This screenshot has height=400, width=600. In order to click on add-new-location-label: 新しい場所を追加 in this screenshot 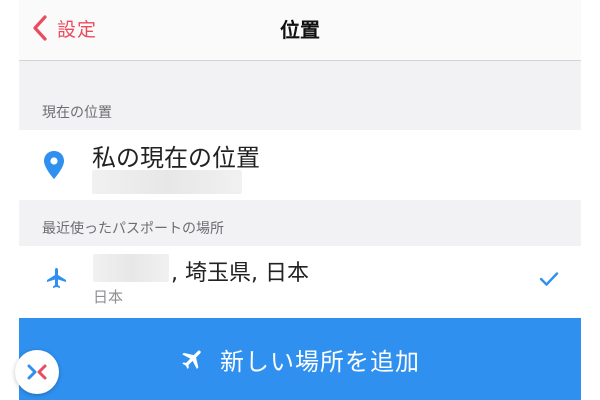, I will do `click(320, 361)`.